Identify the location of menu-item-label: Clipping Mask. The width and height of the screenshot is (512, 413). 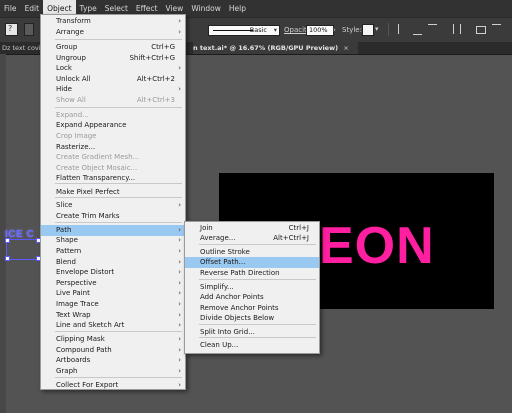
(80, 339).